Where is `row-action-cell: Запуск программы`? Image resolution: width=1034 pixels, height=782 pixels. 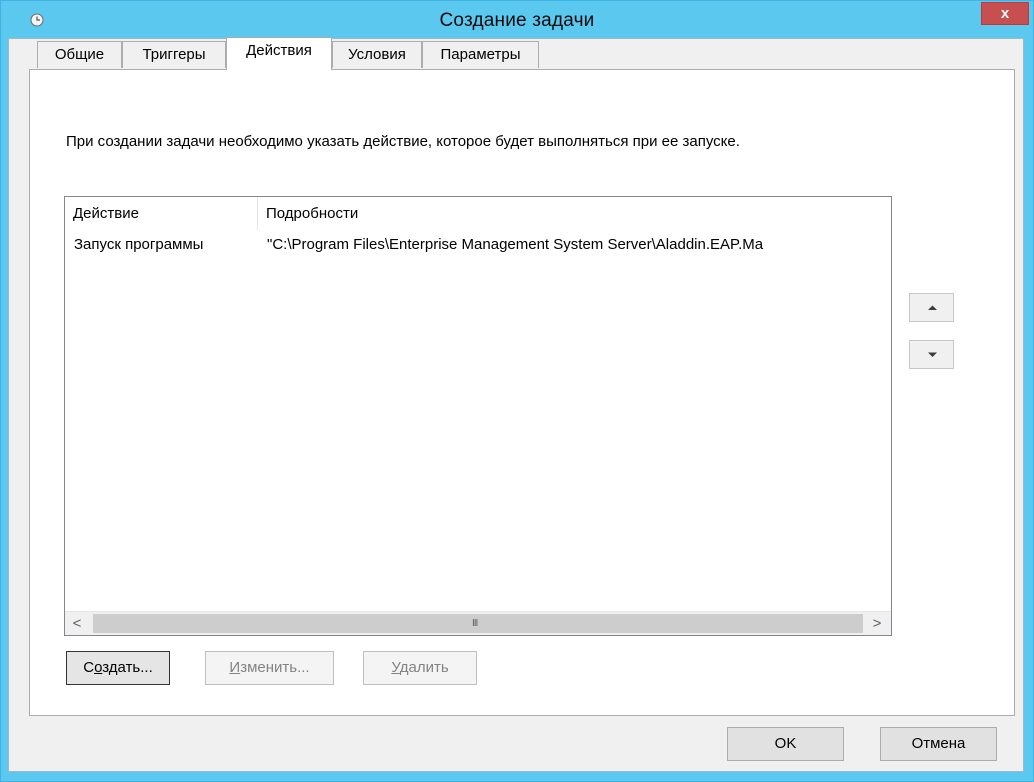 row-action-cell: Запуск программы is located at coordinates (165, 244).